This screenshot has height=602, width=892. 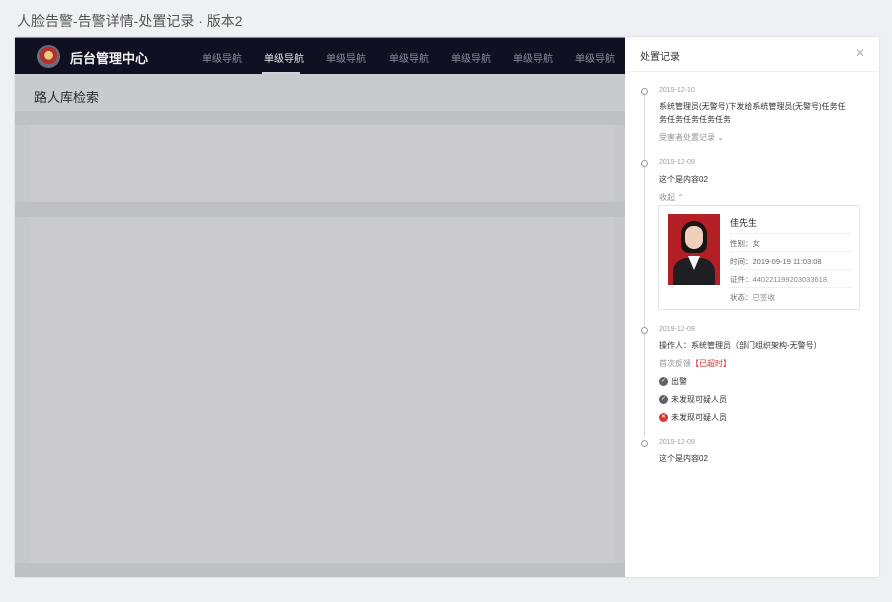 I want to click on person-id: 证件：440221199203033618, so click(x=790, y=277).